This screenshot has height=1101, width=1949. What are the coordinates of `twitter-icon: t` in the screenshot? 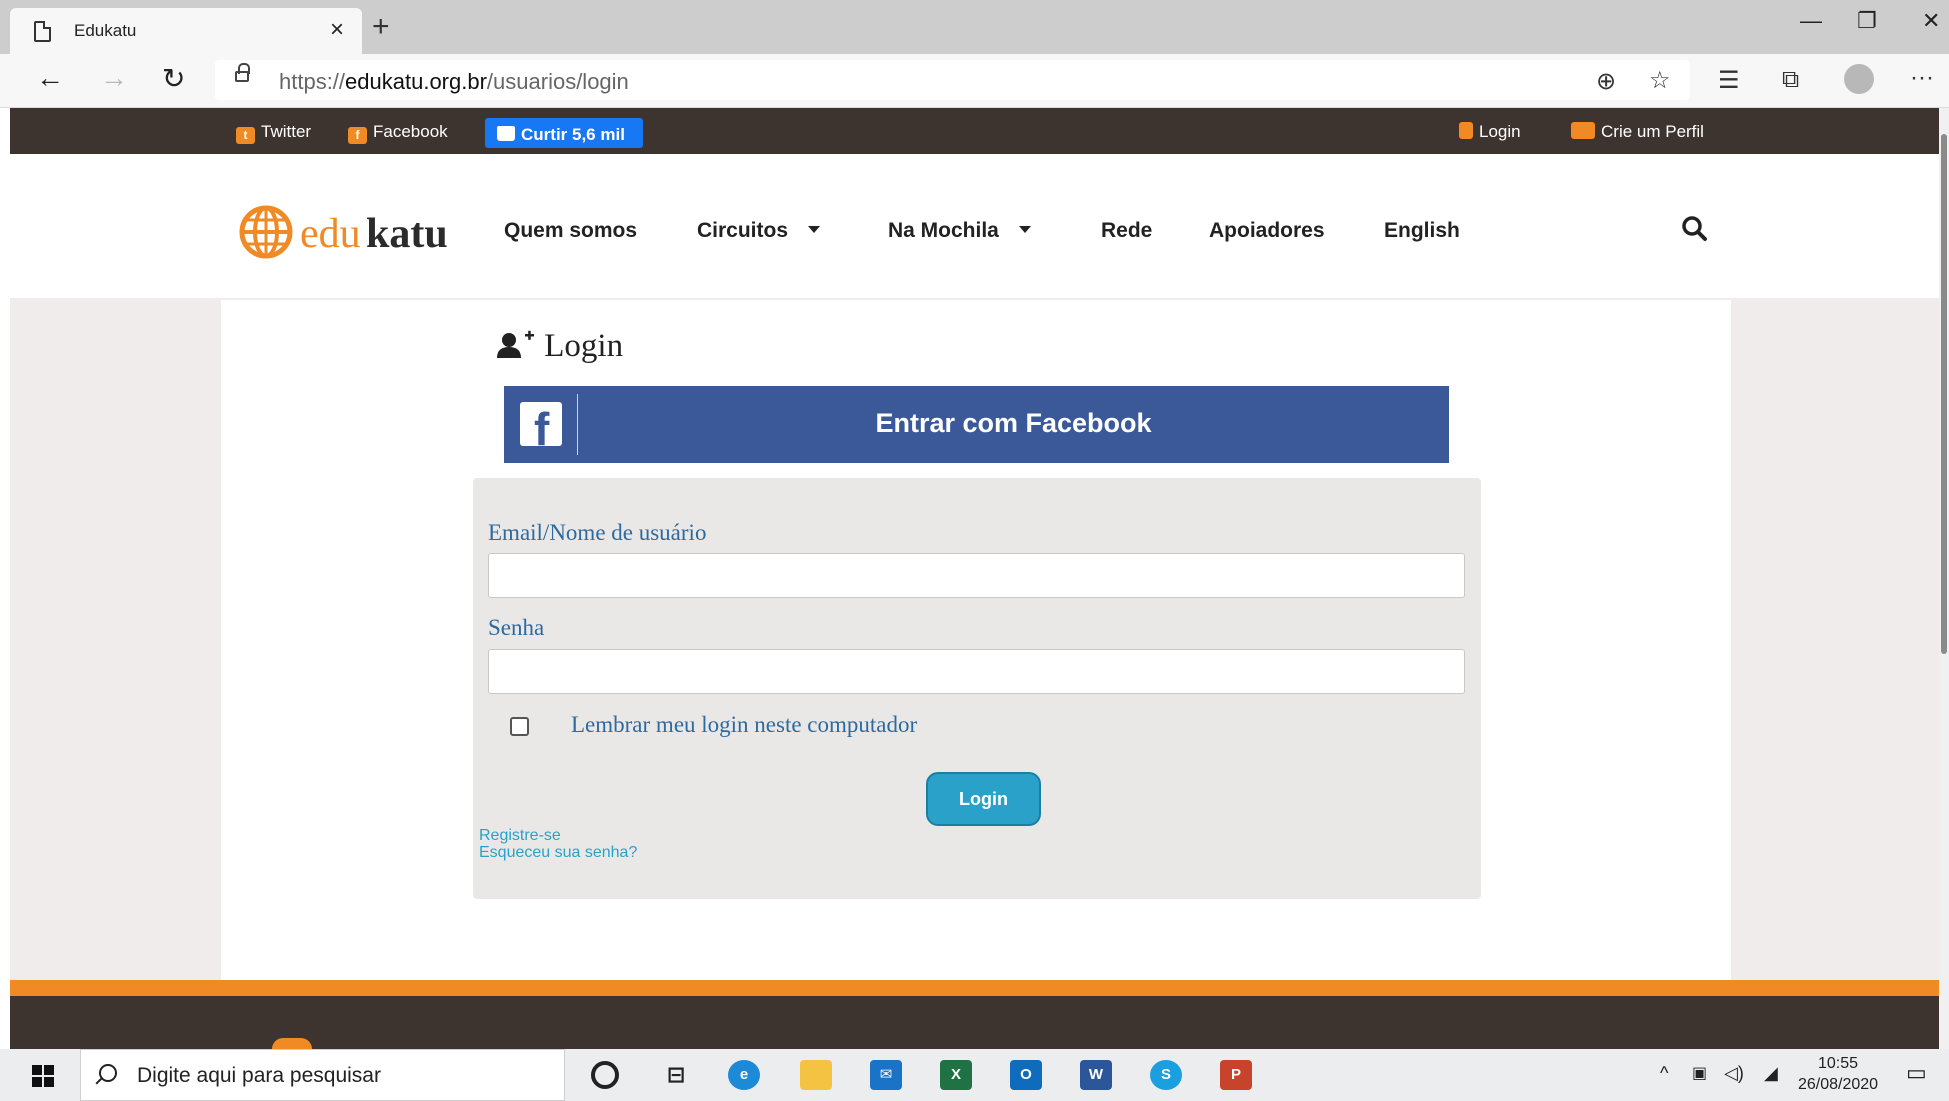 It's located at (245, 135).